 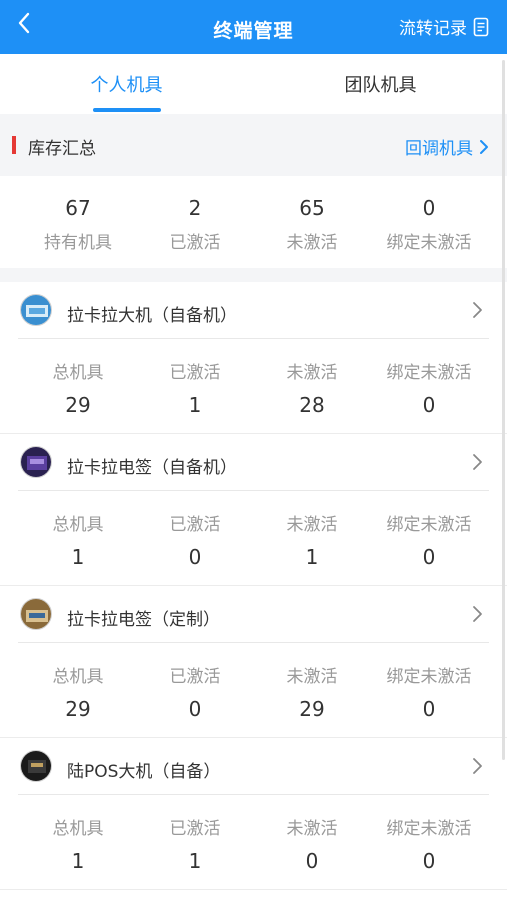 I want to click on device-card-header: 拉卡拉电签（自备机）, so click(x=253, y=462).